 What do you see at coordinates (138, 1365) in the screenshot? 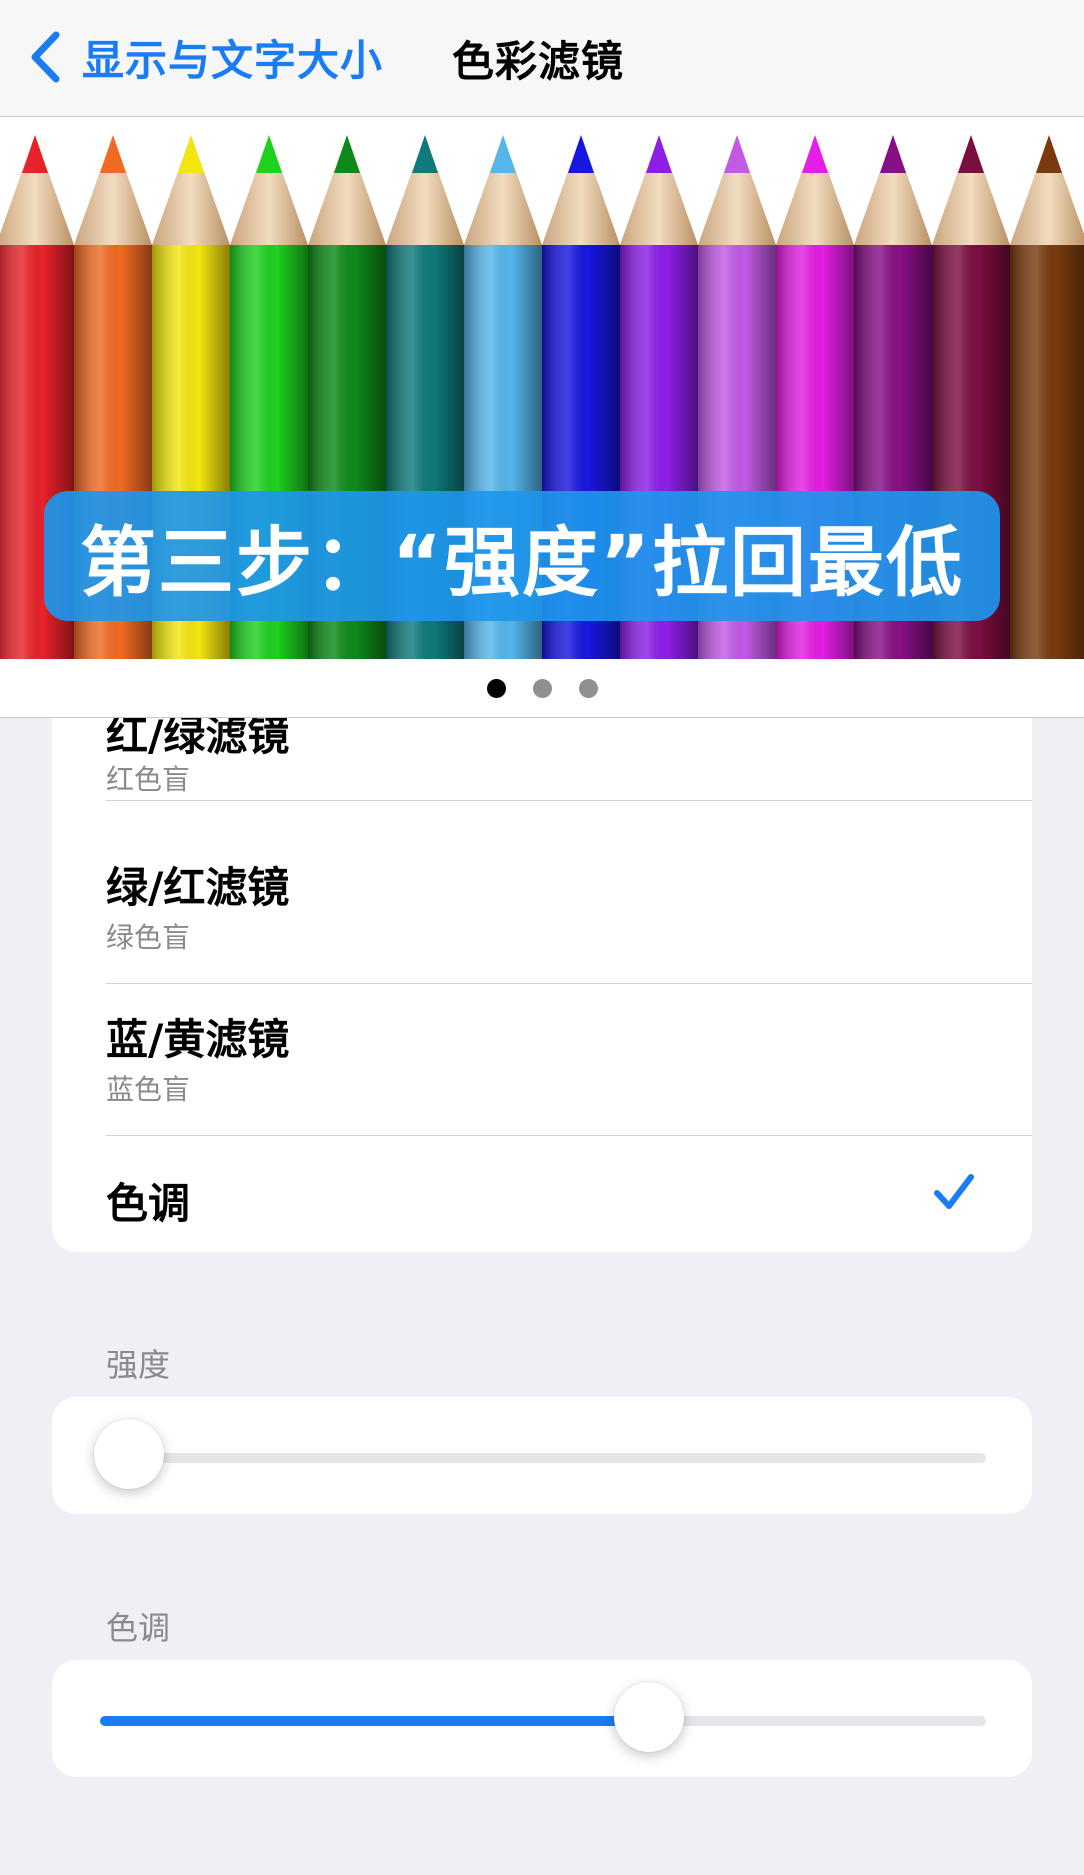
I see `intensity-section-header: 强度` at bounding box center [138, 1365].